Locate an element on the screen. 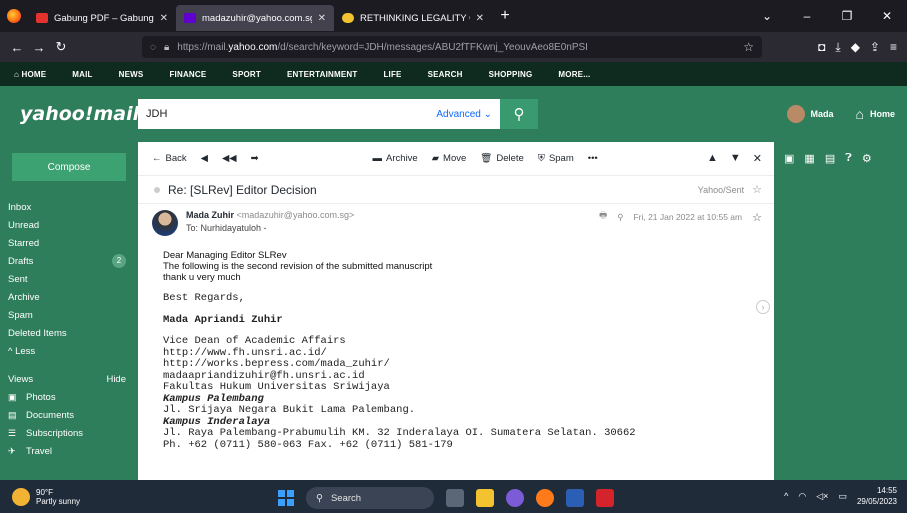  next-message-icon: ▼ is located at coordinates (735, 158).